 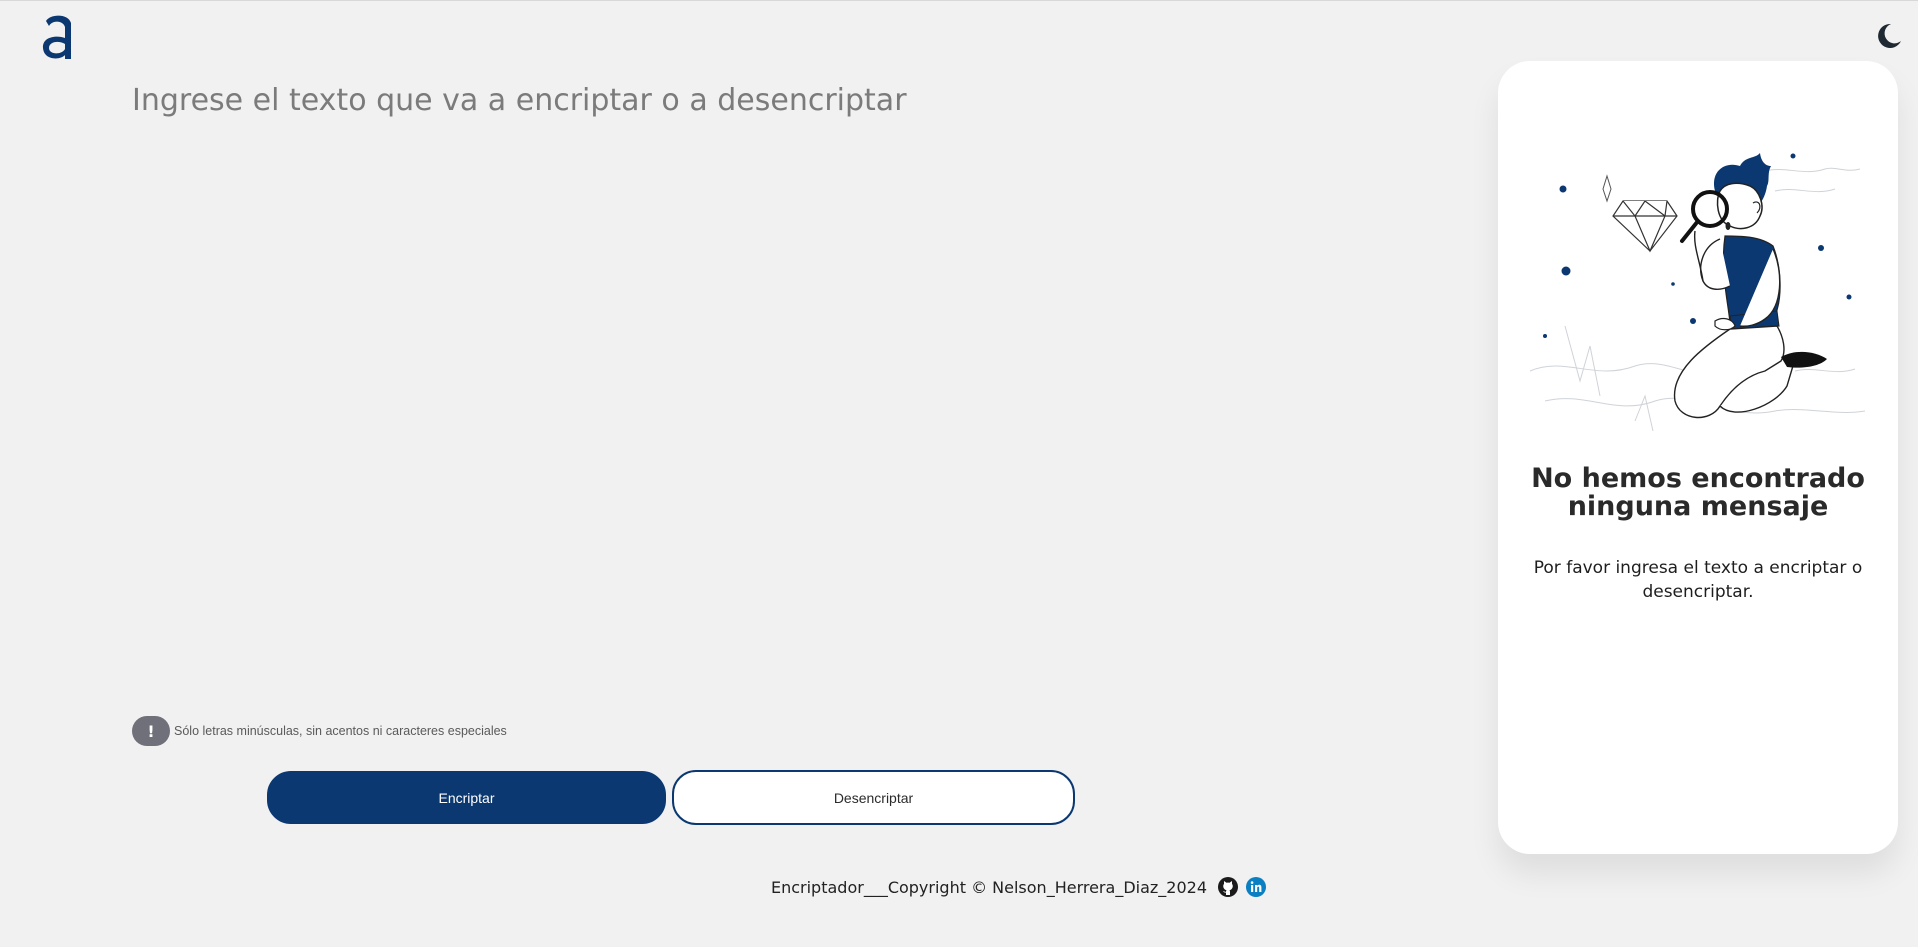 What do you see at coordinates (1697, 286) in the screenshot?
I see `person-with-magnifier-illustration` at bounding box center [1697, 286].